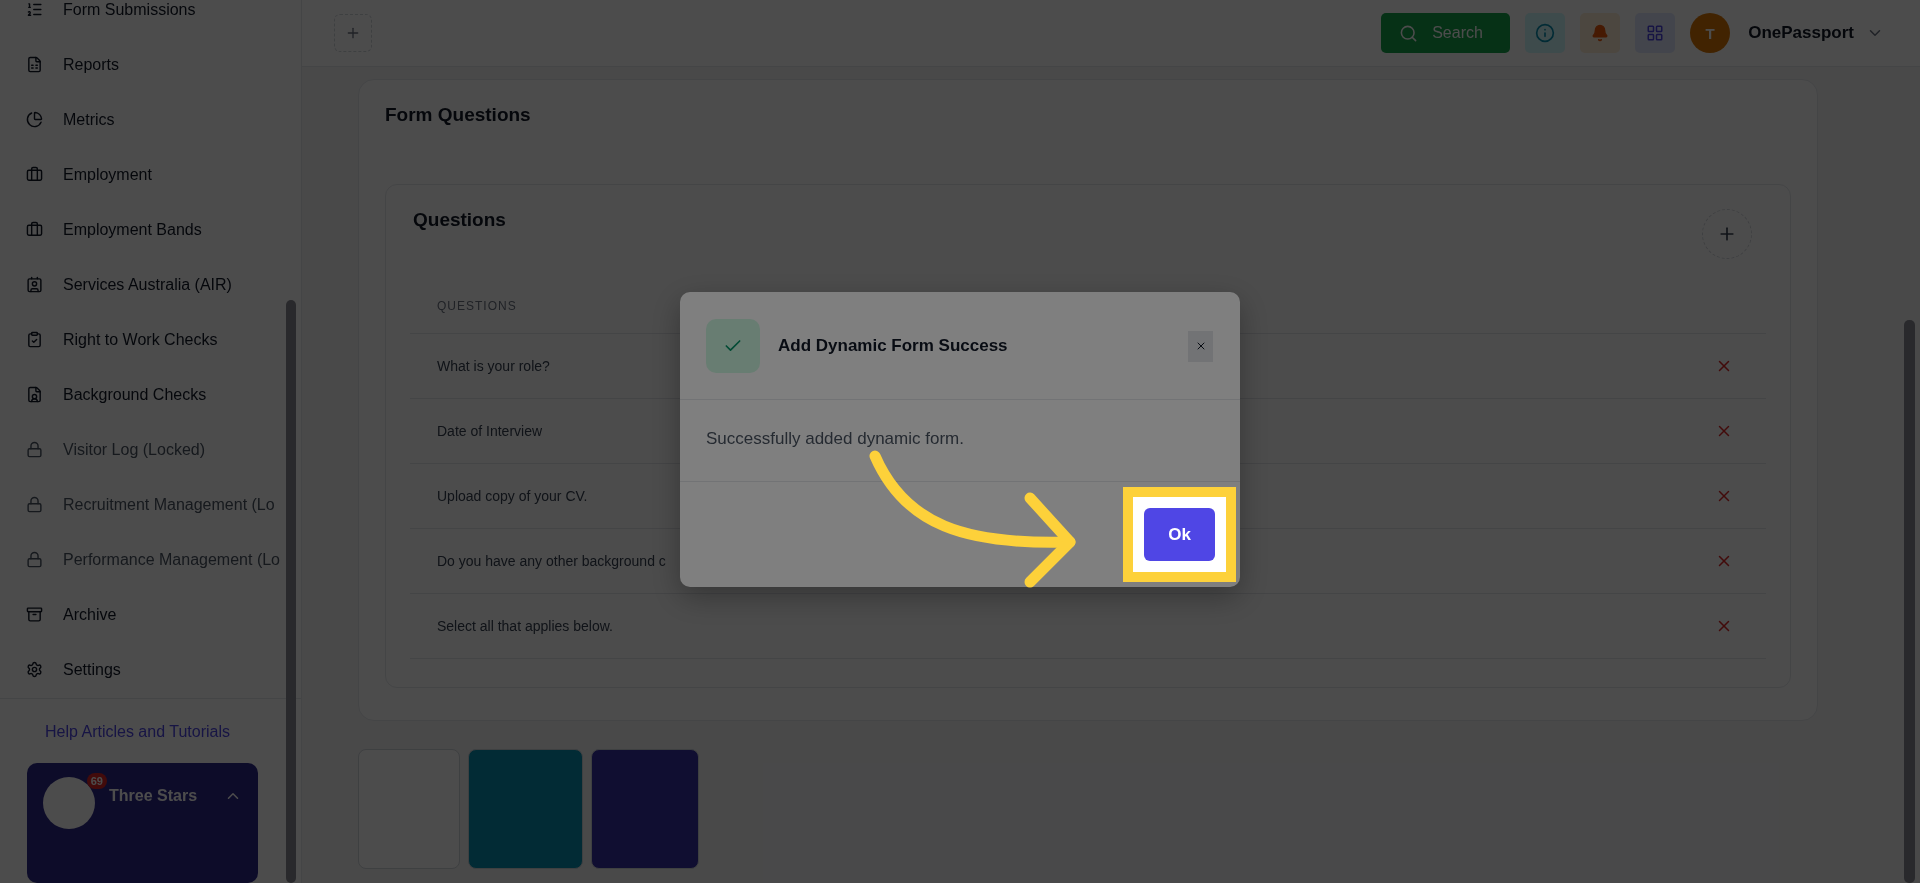 The image size is (1920, 883). What do you see at coordinates (1710, 33) in the screenshot?
I see `user-avatar: T` at bounding box center [1710, 33].